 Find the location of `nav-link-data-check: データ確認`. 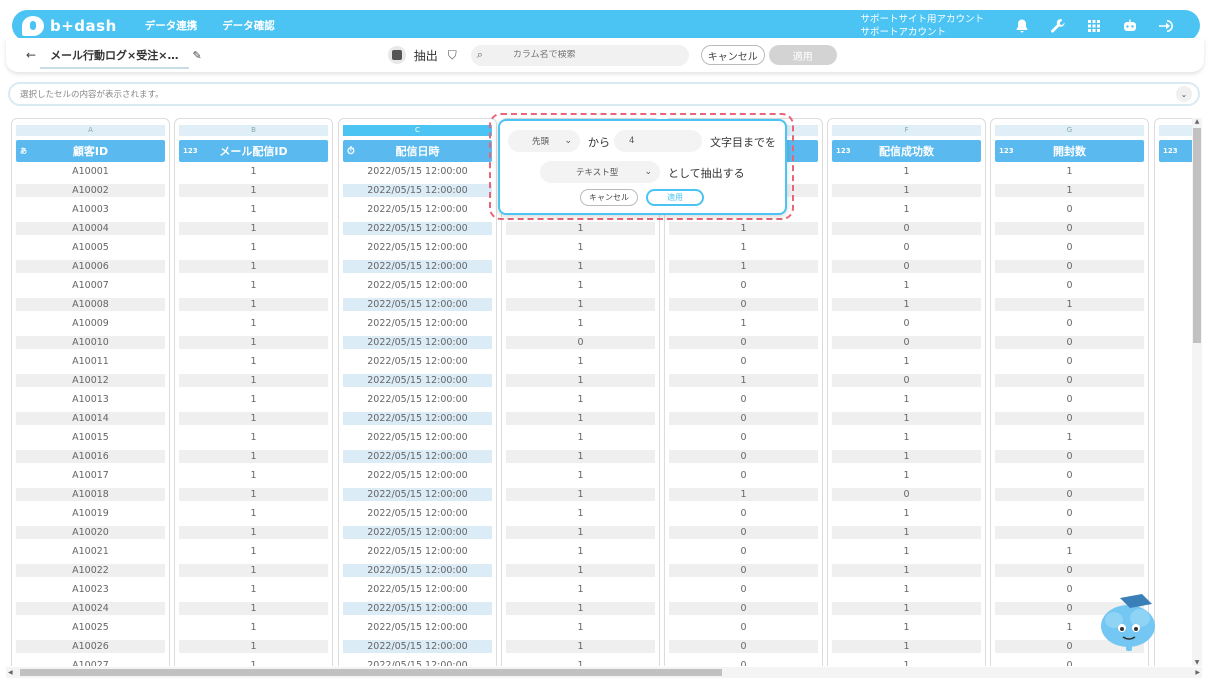

nav-link-data-check: データ確認 is located at coordinates (248, 25).